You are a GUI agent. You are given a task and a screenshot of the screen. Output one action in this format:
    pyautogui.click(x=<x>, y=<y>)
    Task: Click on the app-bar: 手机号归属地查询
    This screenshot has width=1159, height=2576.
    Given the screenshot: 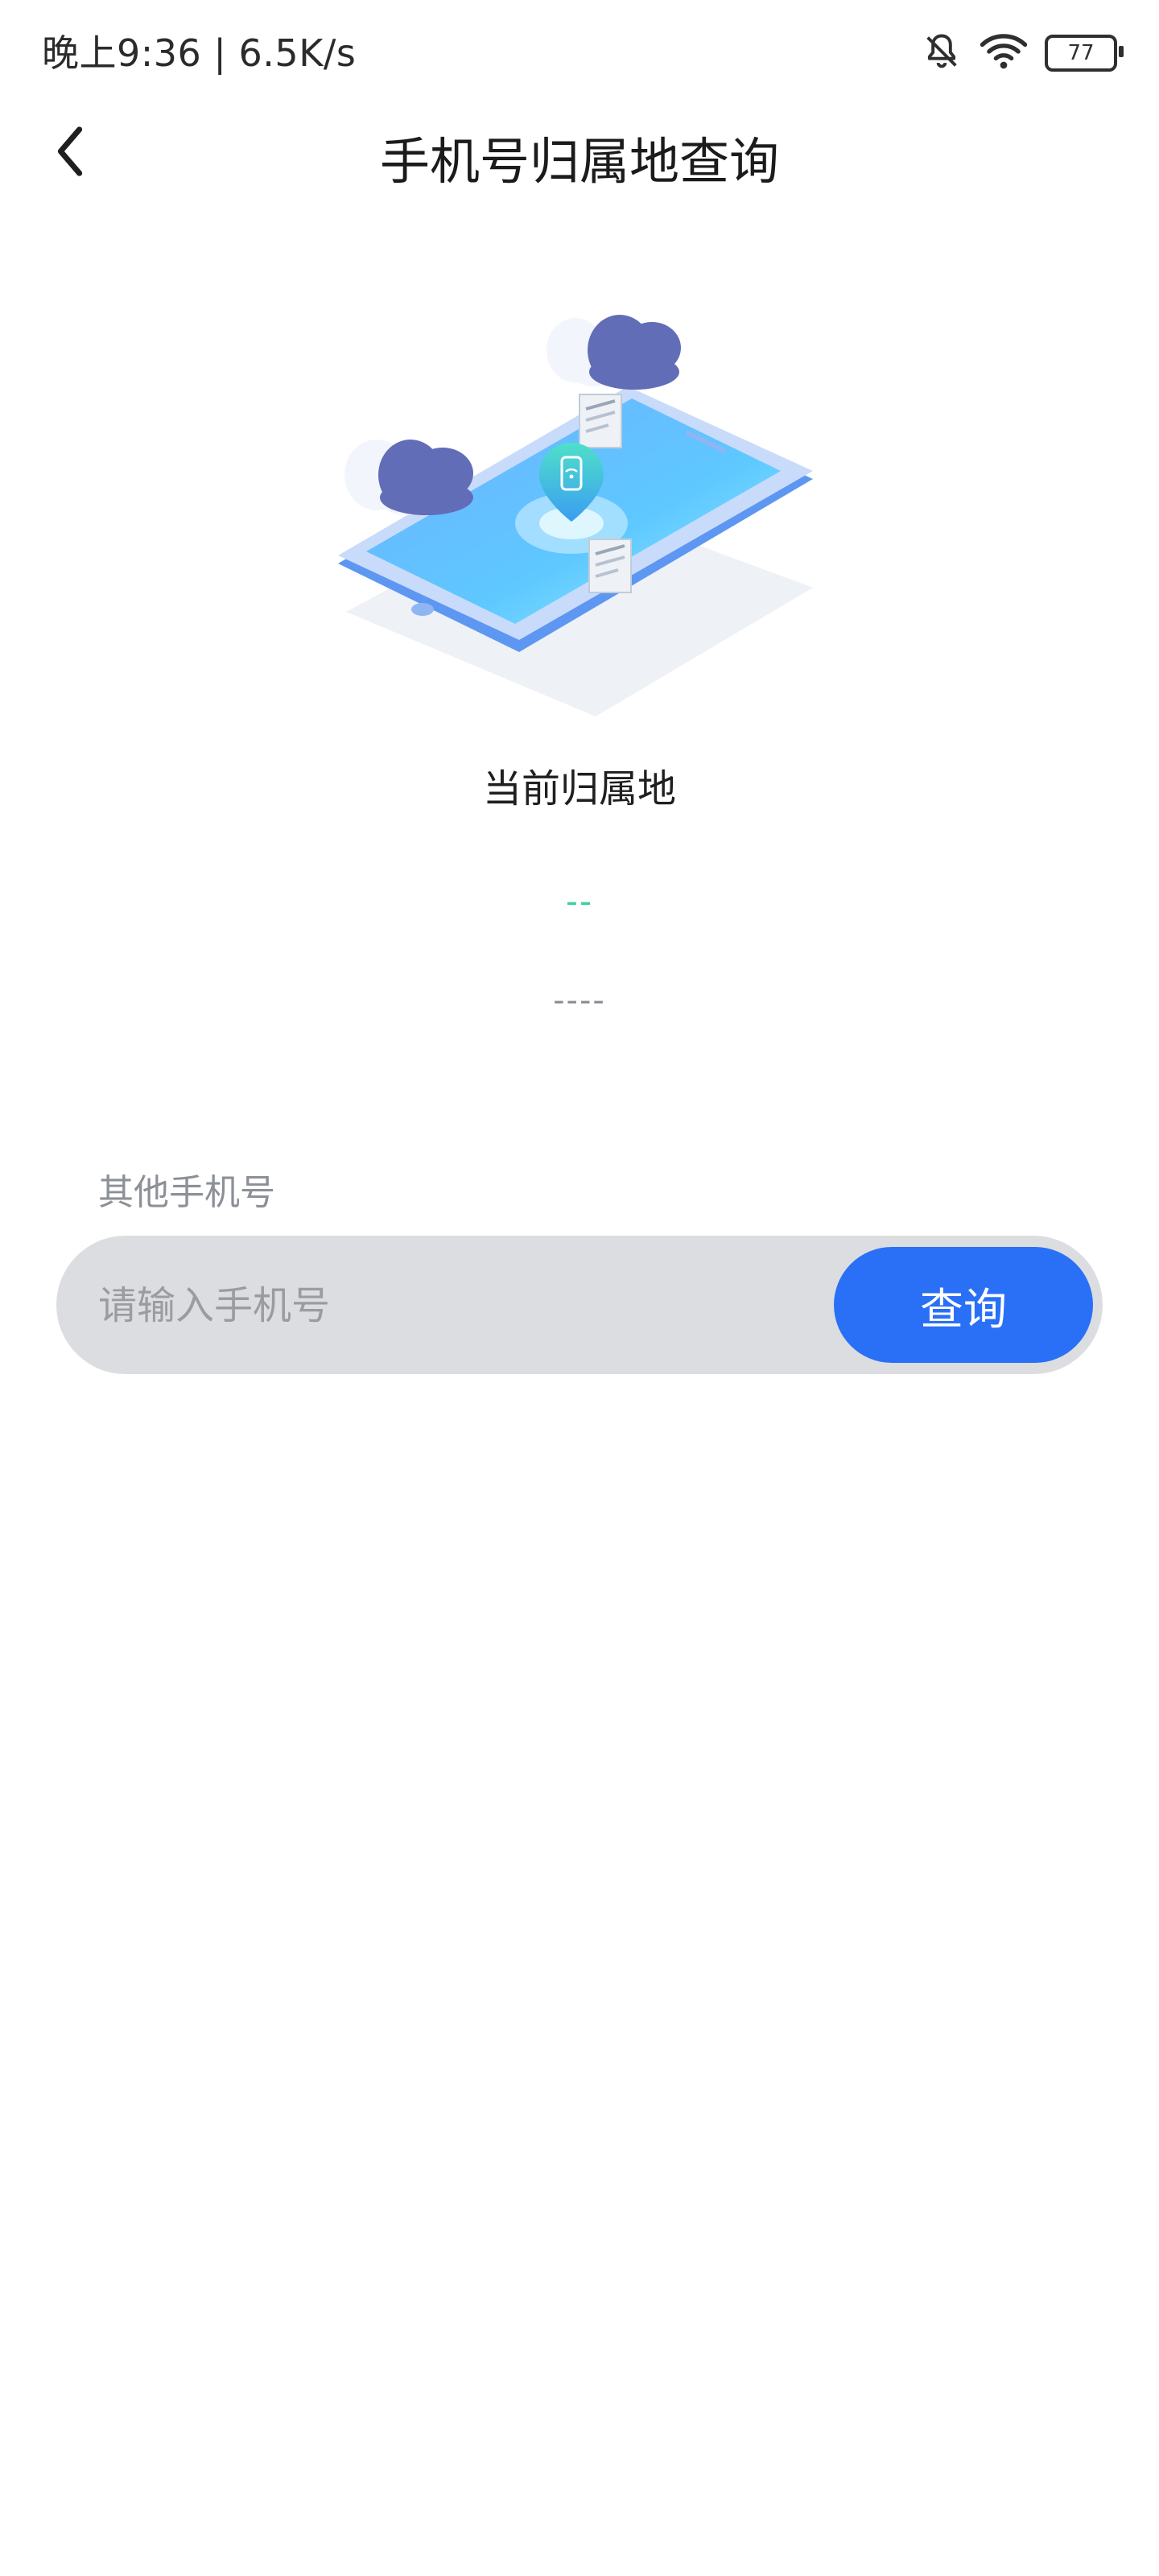 What is the action you would take?
    pyautogui.click(x=579, y=157)
    